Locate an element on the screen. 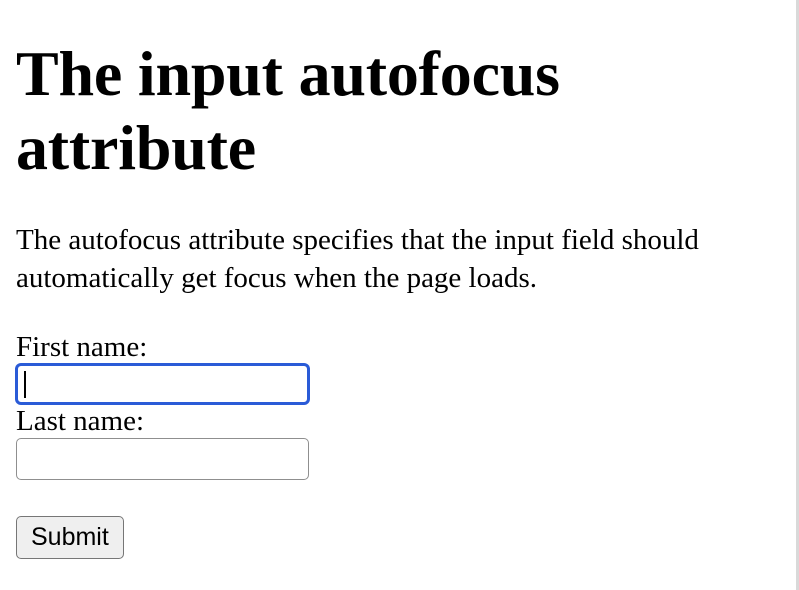 The width and height of the screenshot is (799, 590). last-name-label: Last name: is located at coordinates (80, 421).